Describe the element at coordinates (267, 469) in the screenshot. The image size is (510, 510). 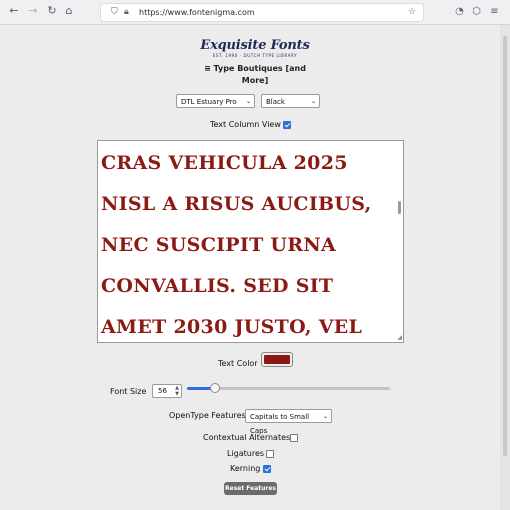
I see `kerning-checkbox` at that location.